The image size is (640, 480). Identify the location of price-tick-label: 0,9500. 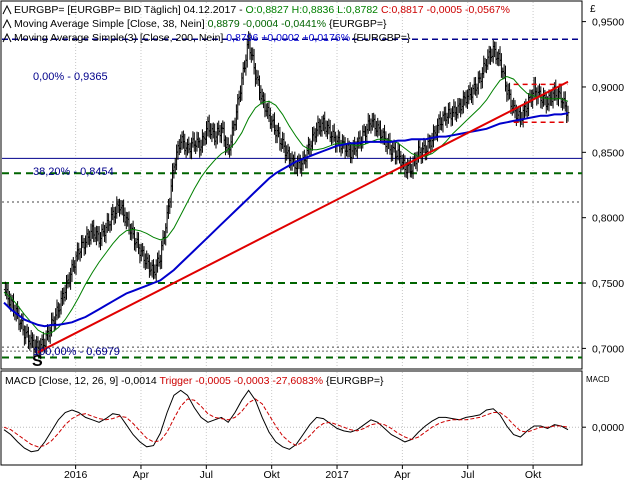
(608, 23).